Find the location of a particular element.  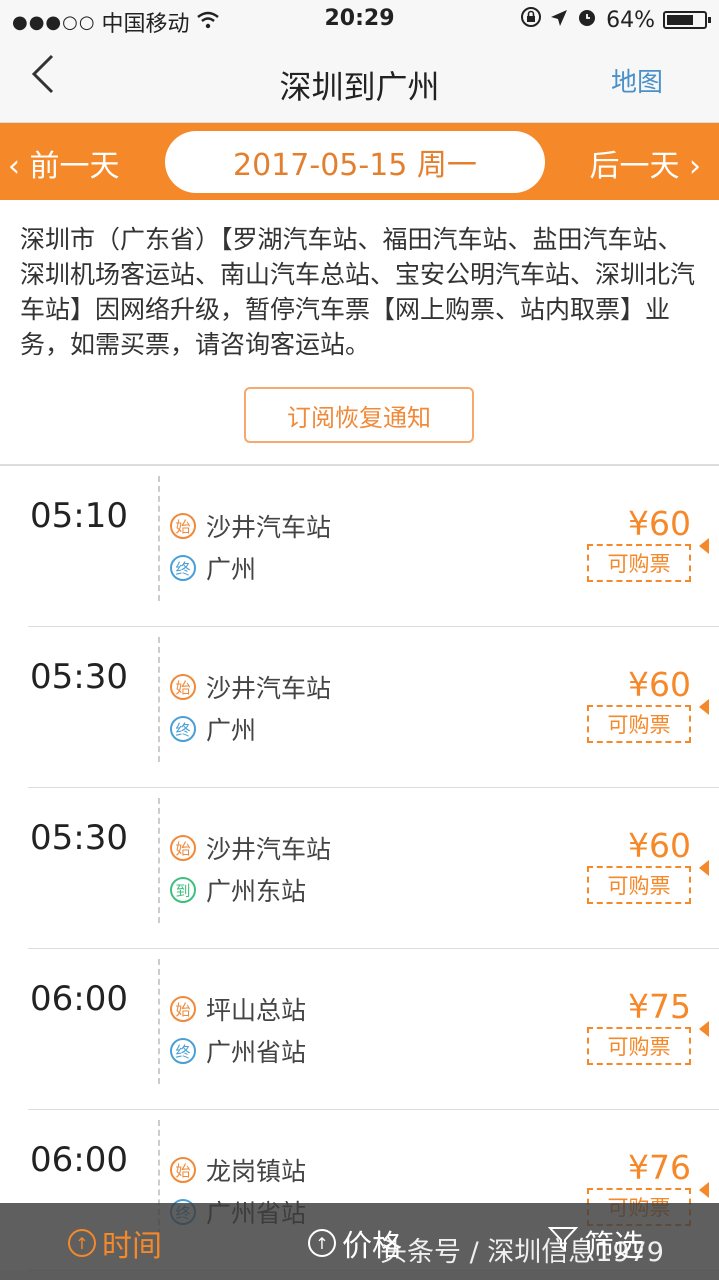

end-station-name: 广州东站 is located at coordinates (256, 891).